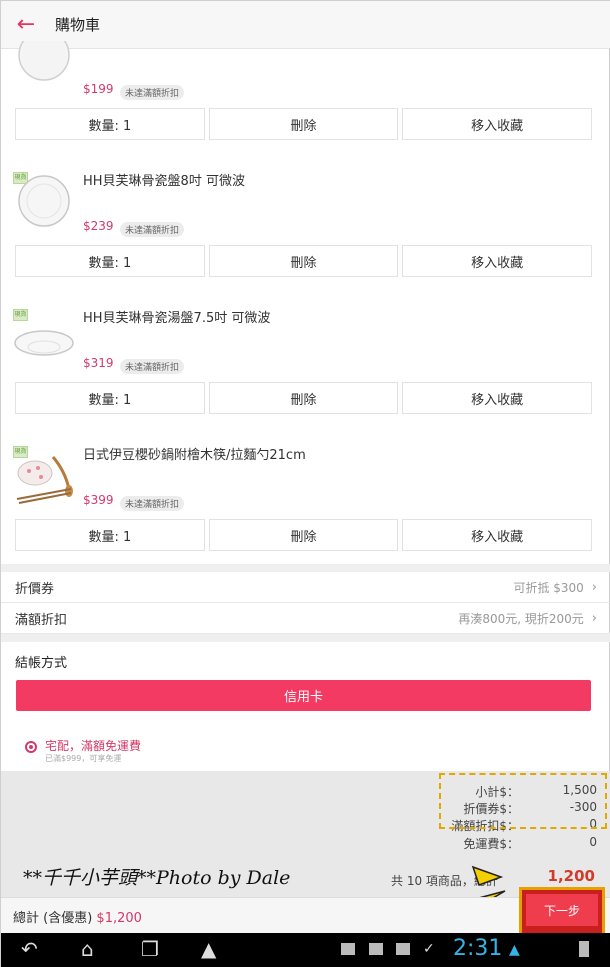 This screenshot has height=967, width=610. I want to click on next-step-button: 下一步, so click(562, 910).